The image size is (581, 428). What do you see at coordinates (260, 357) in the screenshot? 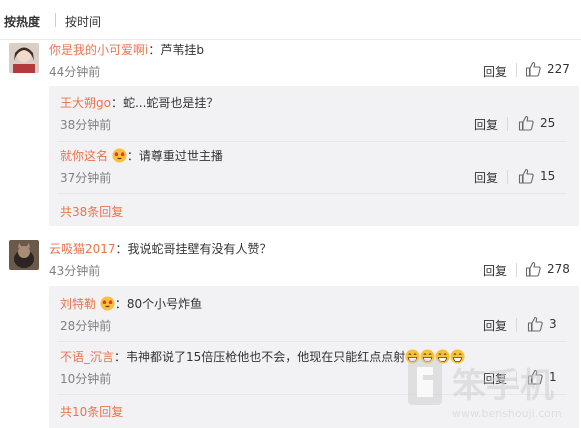
I see `sub-comment-text: ：韦神都说了15倍压枪他也不会，他现在只能红点点射` at bounding box center [260, 357].